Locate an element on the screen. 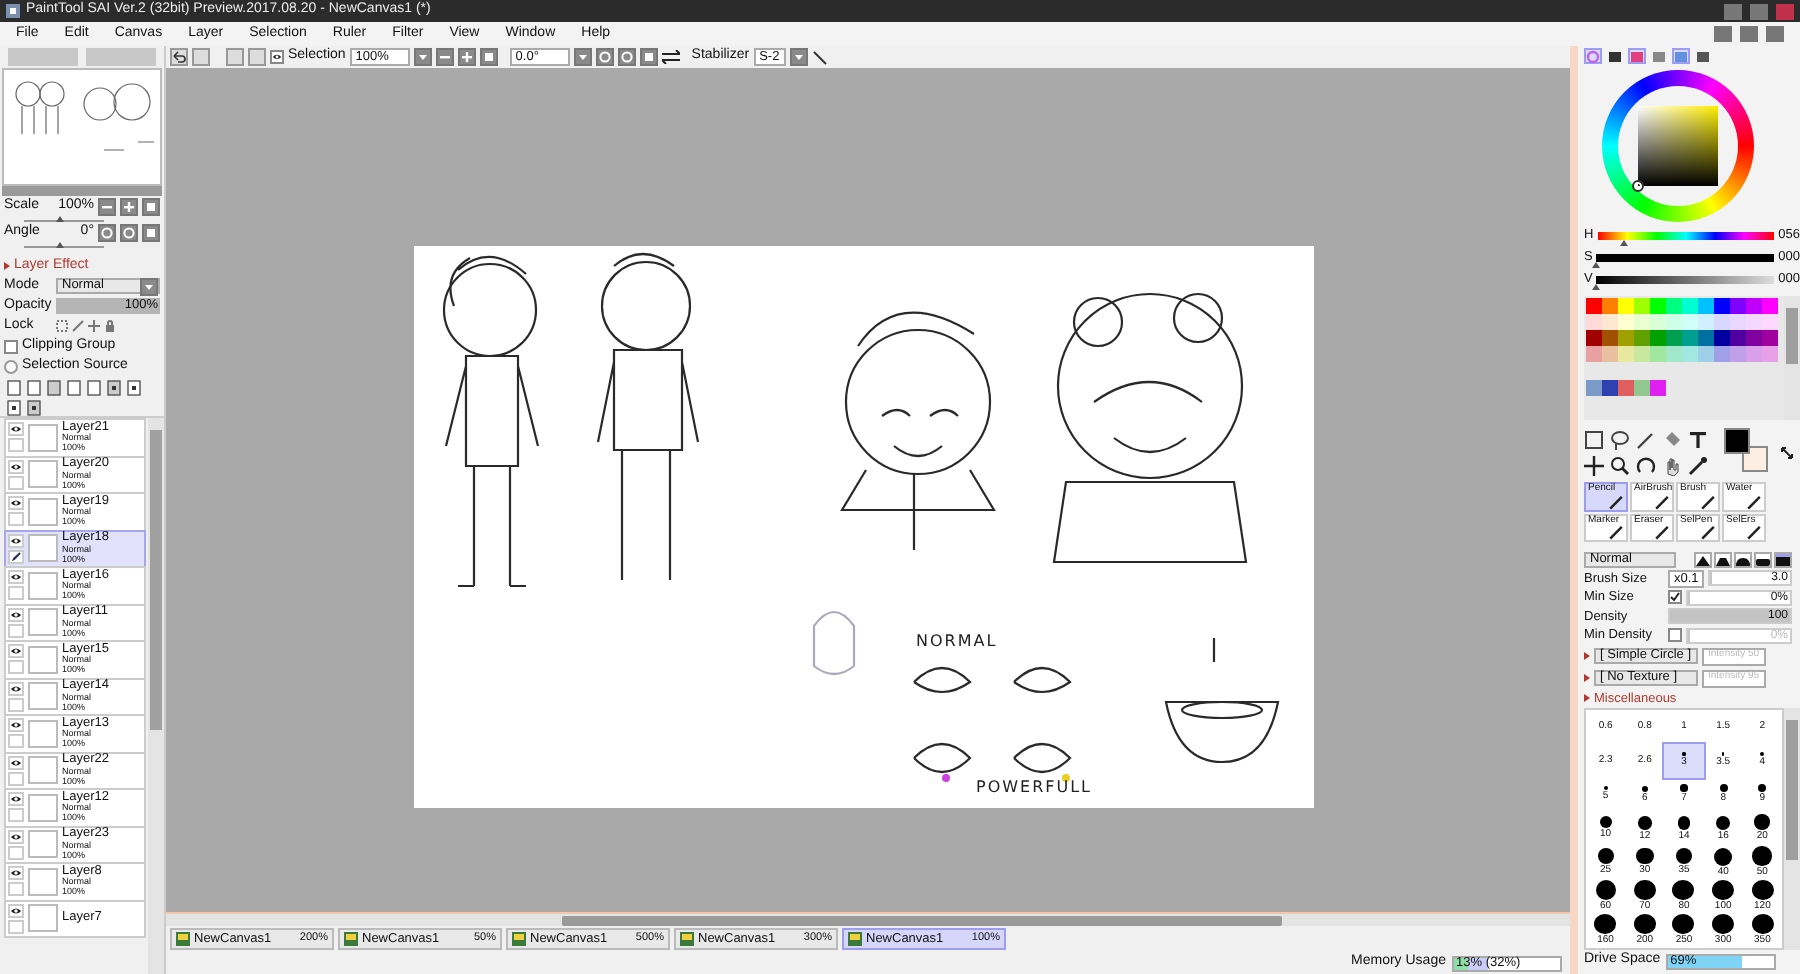 Image resolution: width=1800 pixels, height=974 pixels. handwritten-label: NORMAL is located at coordinates (957, 641).